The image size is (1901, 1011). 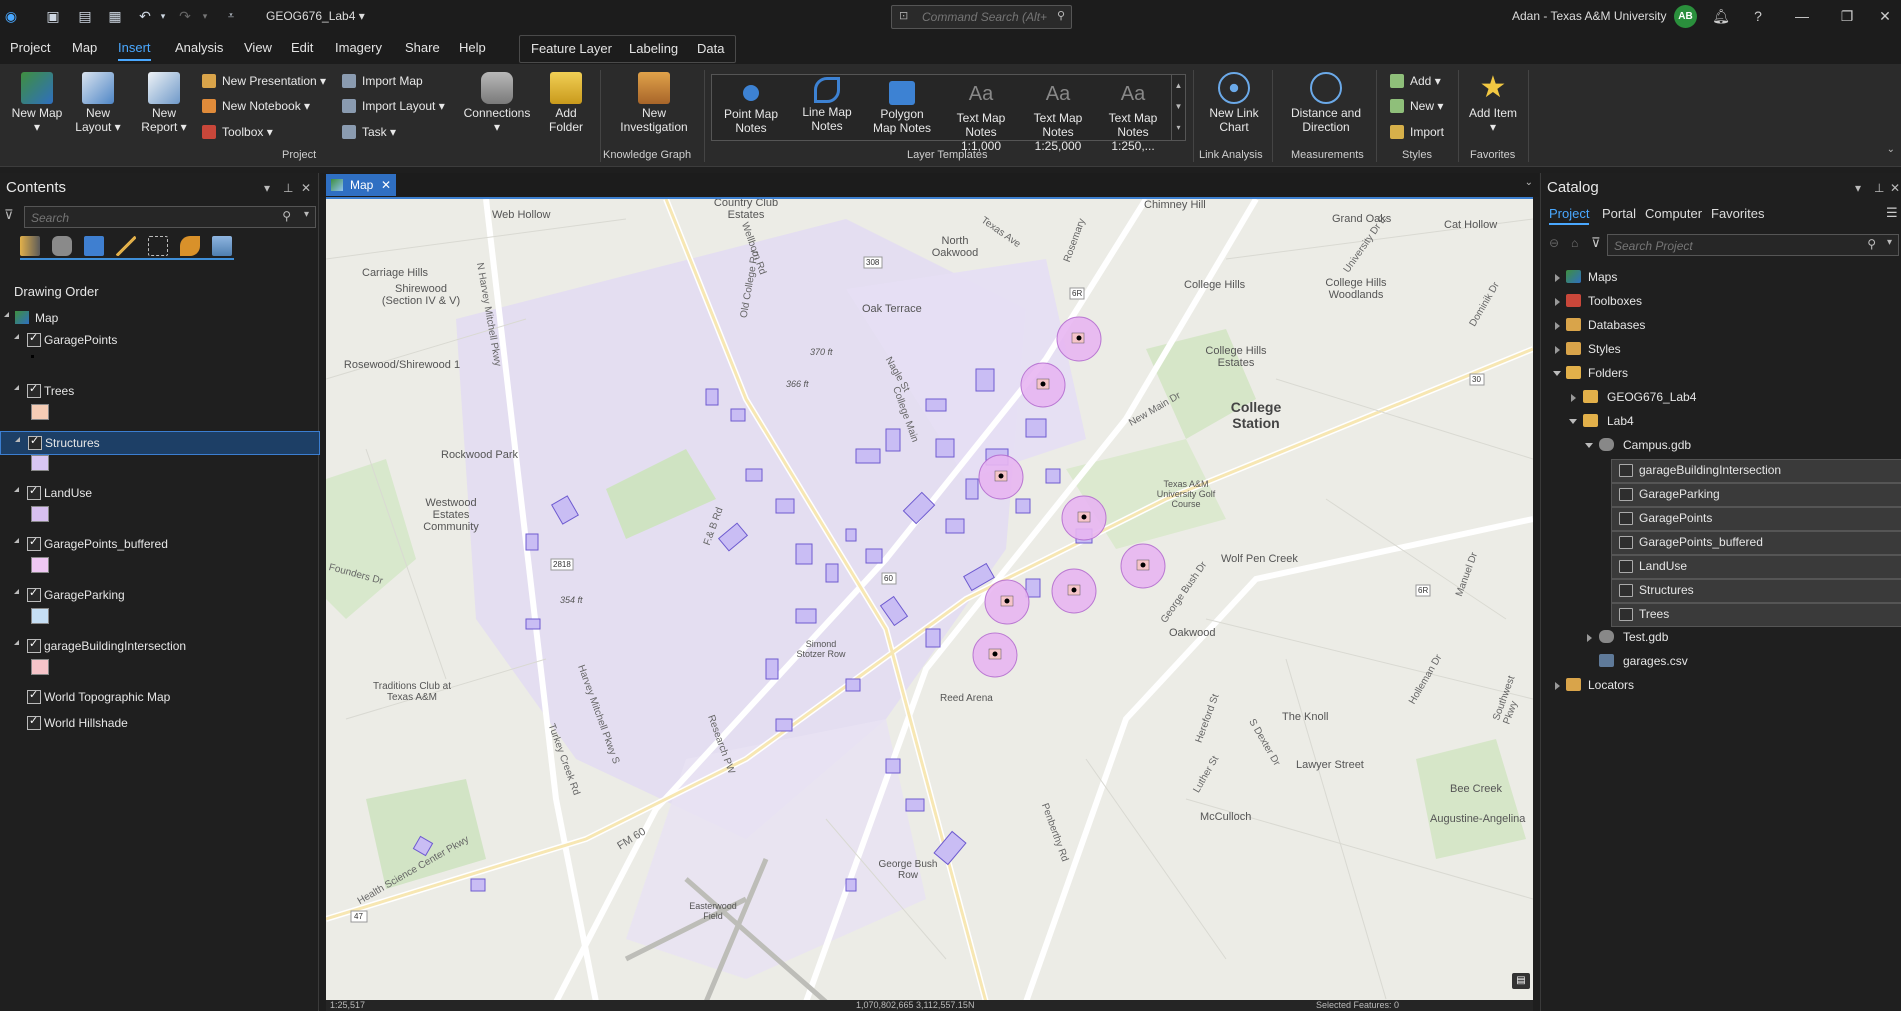 What do you see at coordinates (237, 132) in the screenshot?
I see `toolbox-button: Toolbox ▾` at bounding box center [237, 132].